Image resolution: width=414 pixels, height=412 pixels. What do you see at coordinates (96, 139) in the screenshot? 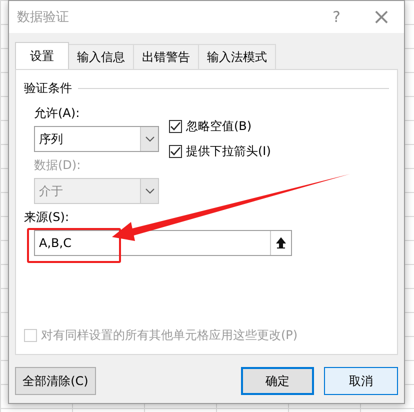
I see `dropdown: 序列` at bounding box center [96, 139].